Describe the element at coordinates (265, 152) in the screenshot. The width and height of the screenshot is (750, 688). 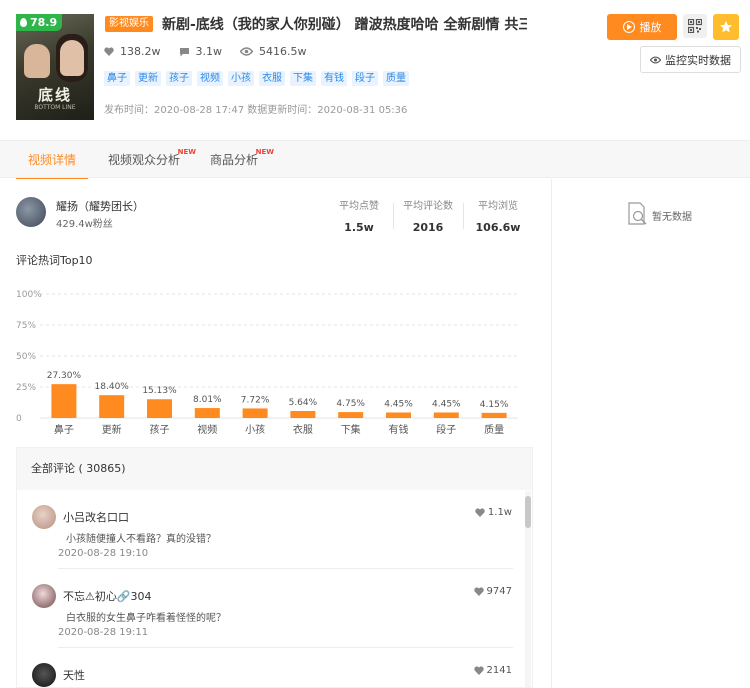
I see `new-badge: NEW` at that location.